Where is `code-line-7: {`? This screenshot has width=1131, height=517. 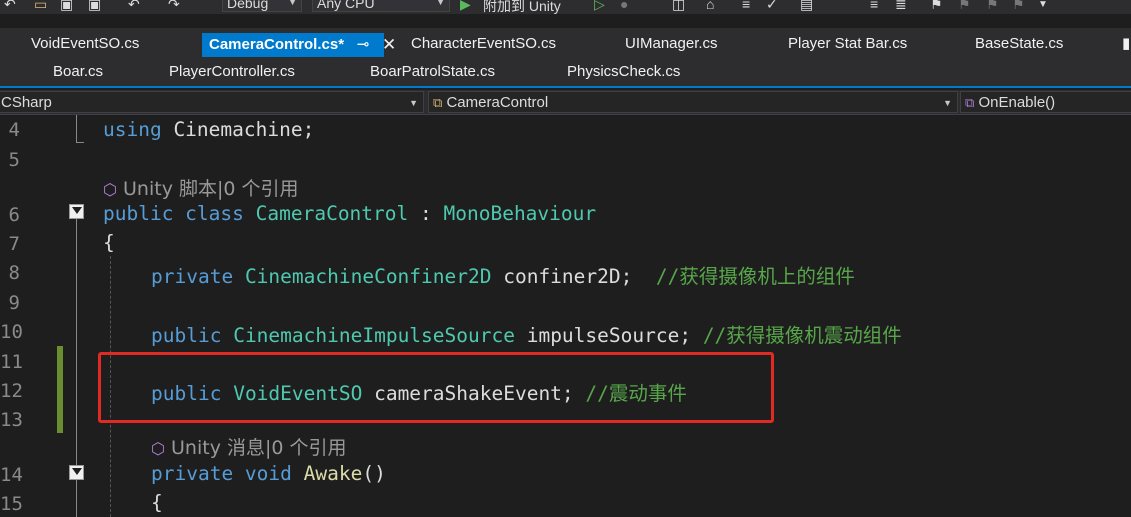 code-line-7: { is located at coordinates (109, 242).